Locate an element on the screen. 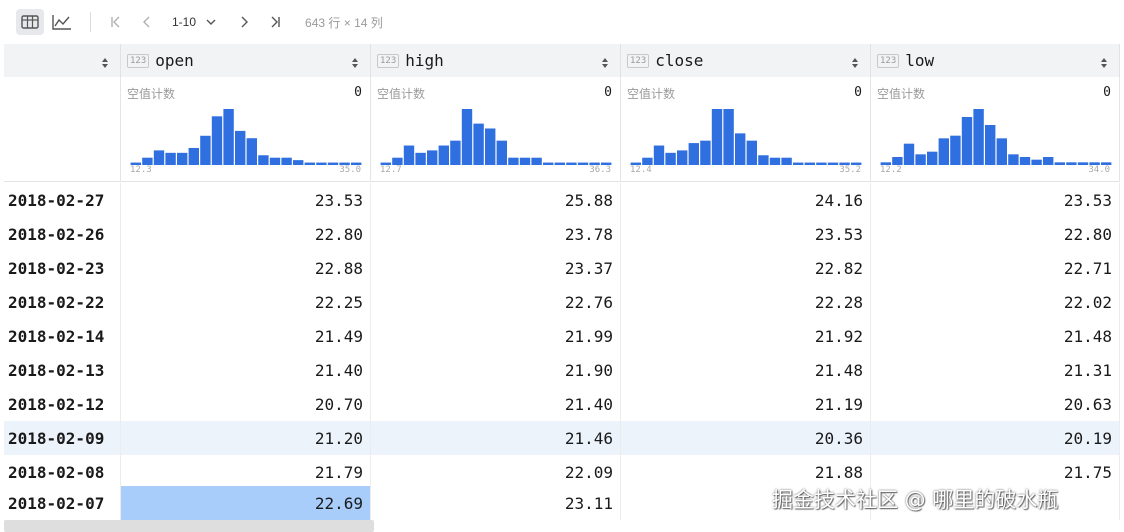  column-header-low: 123 low is located at coordinates (995, 60).